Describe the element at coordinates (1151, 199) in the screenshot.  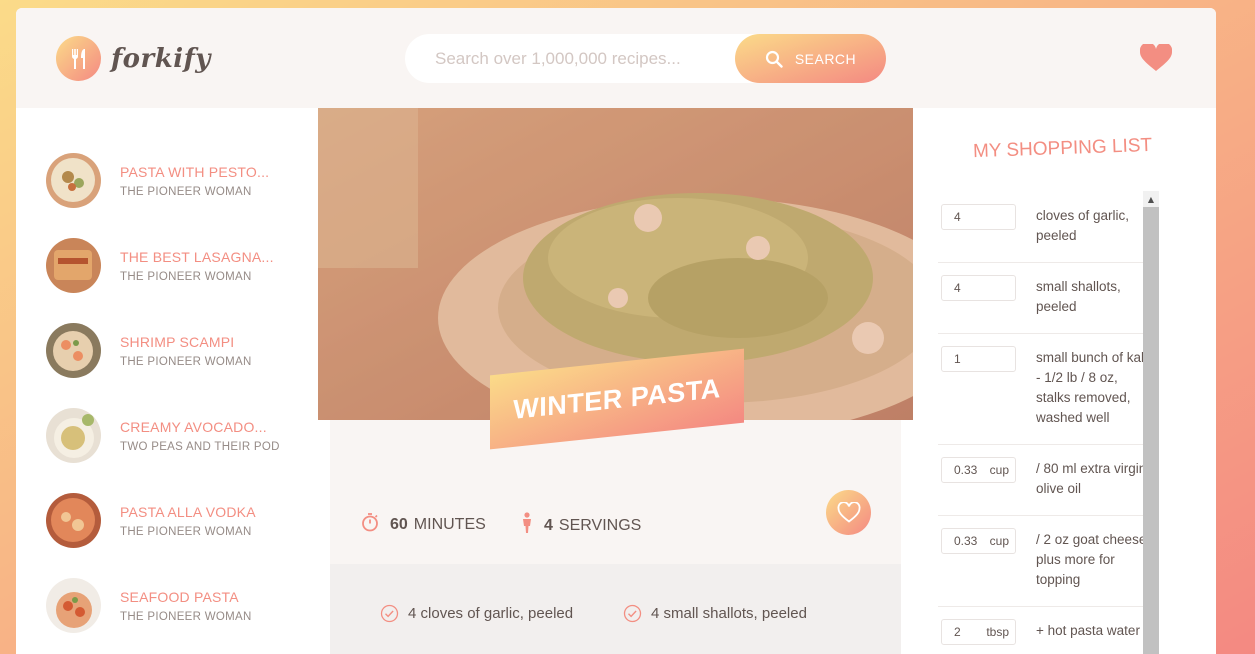
I see `scroll-up-arrow-icon: ▲` at that location.